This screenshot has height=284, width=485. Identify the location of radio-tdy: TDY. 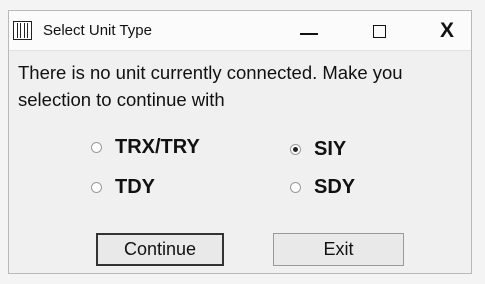
(123, 187).